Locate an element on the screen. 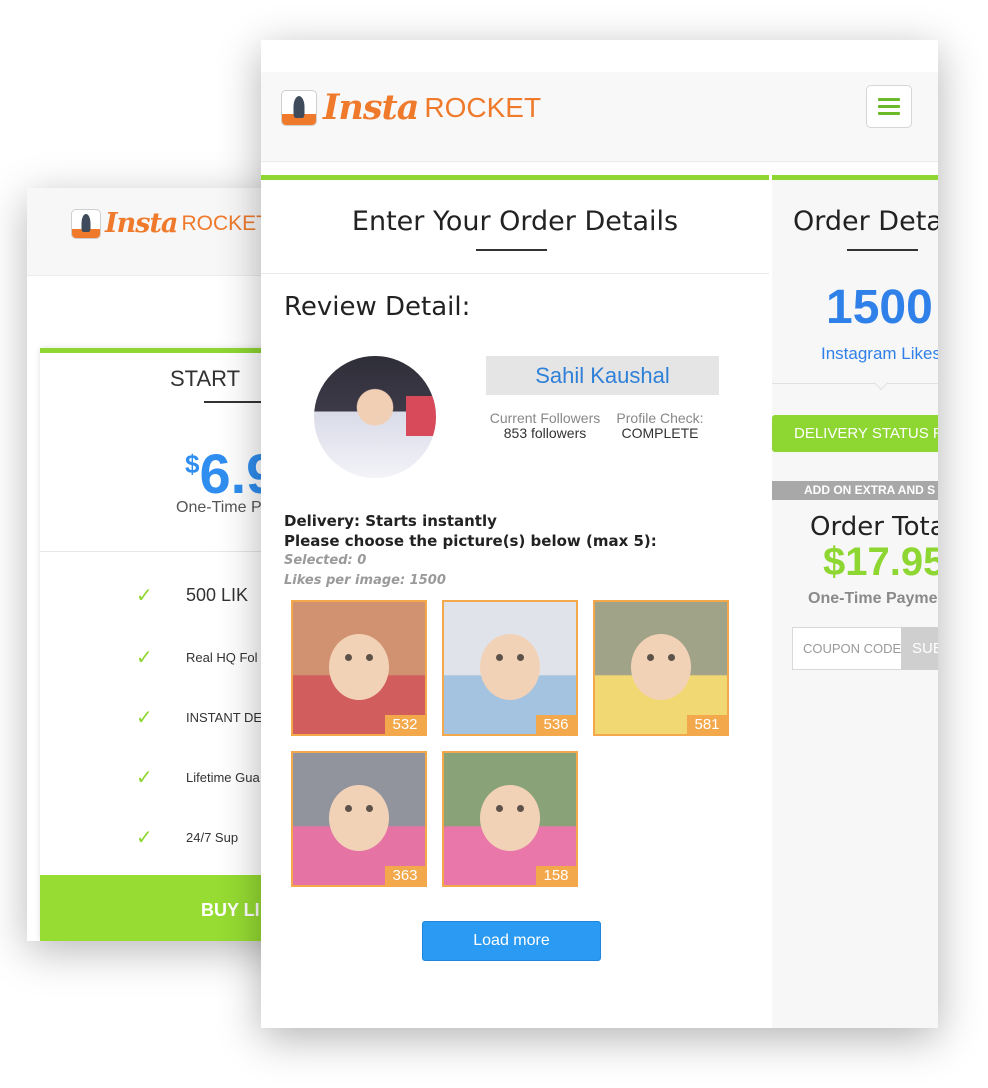 The width and height of the screenshot is (988, 1088). one-time-payment-label: One-Time Payme is located at coordinates (873, 598).